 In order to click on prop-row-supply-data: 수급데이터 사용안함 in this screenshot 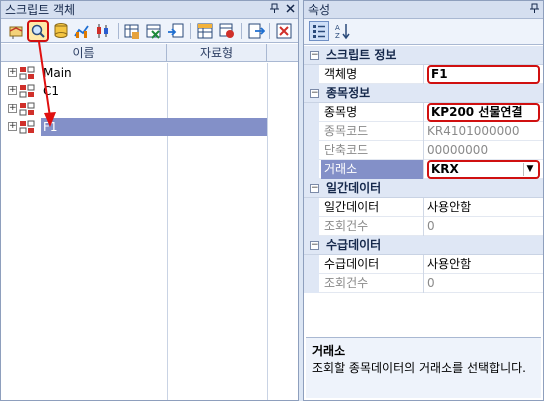, I will do `click(423, 264)`.